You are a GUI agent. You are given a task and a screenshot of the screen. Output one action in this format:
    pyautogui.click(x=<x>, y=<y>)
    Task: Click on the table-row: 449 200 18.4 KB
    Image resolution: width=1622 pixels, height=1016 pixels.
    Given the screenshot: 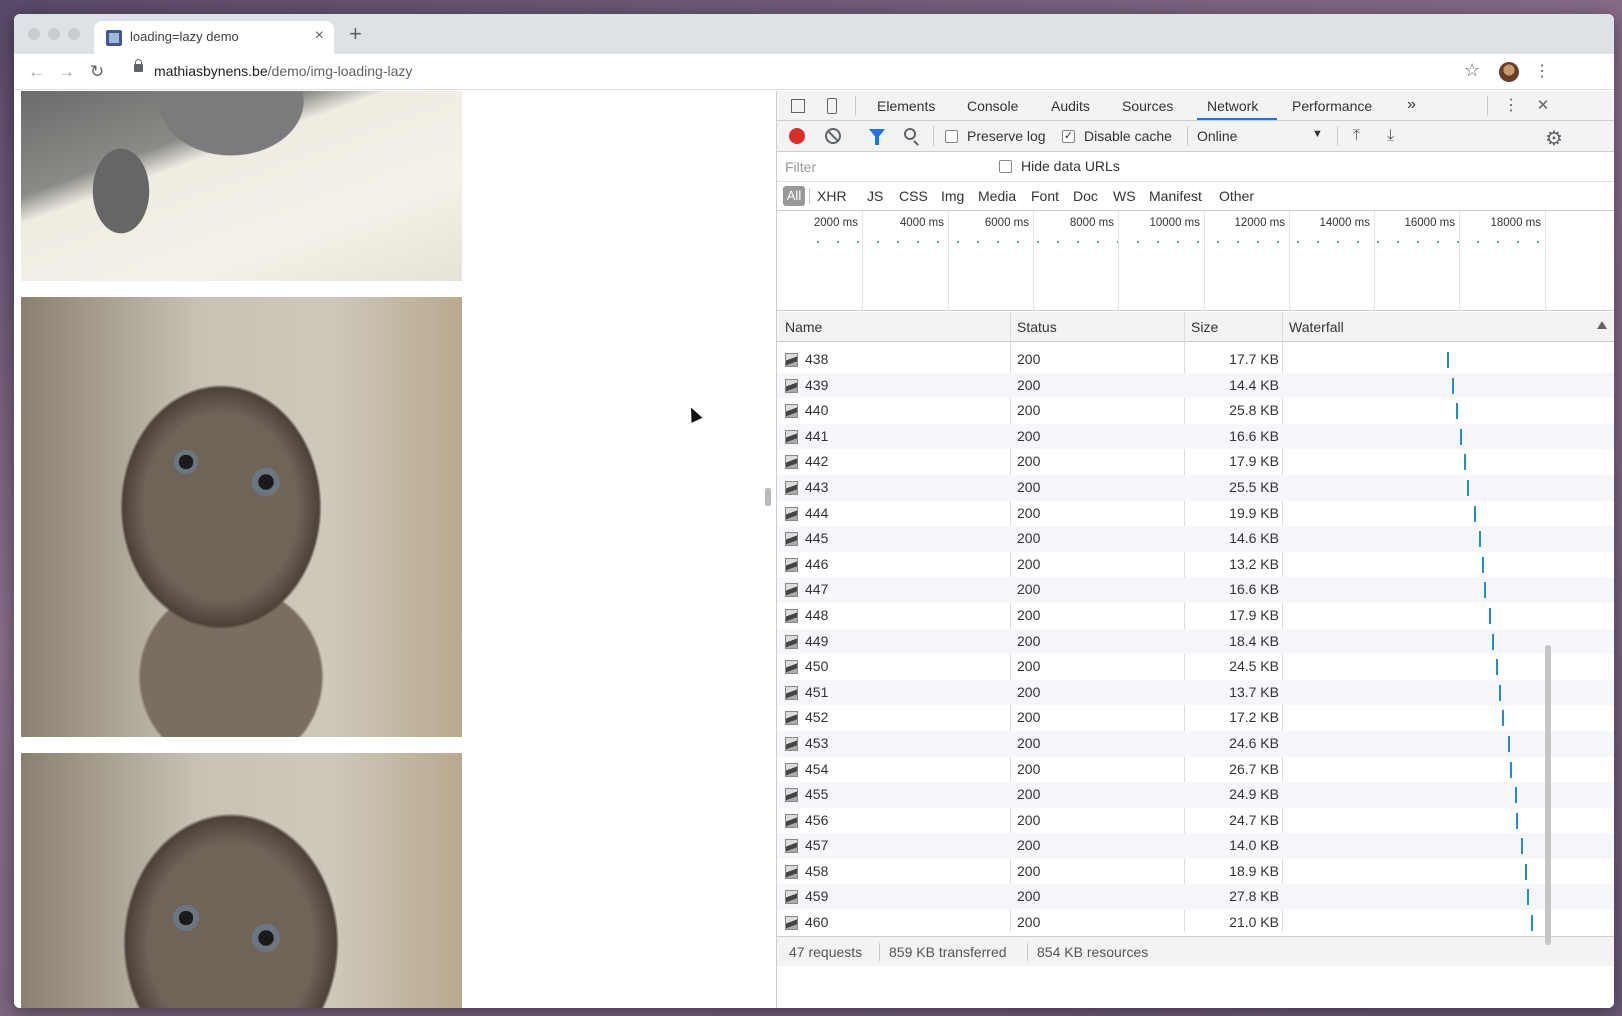 What is the action you would take?
    pyautogui.click(x=1195, y=641)
    